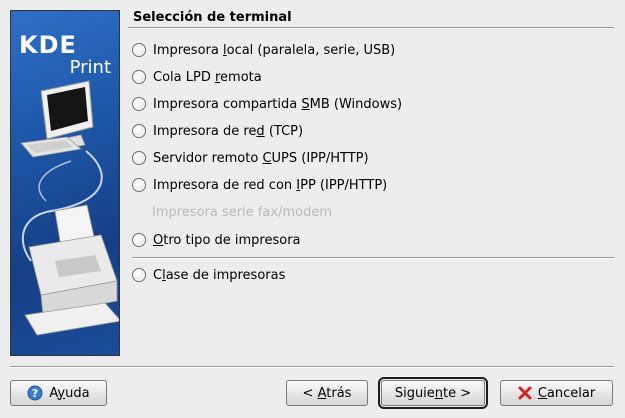 Image resolution: width=625 pixels, height=418 pixels. What do you see at coordinates (227, 240) in the screenshot?
I see `option-label: Otro tipo de impresora` at bounding box center [227, 240].